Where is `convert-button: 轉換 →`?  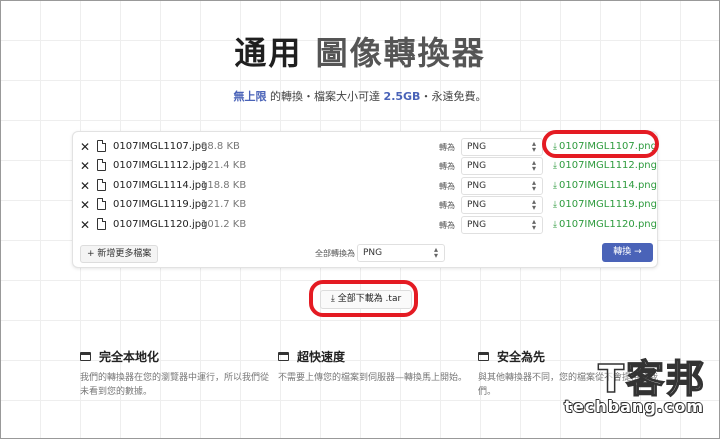 convert-button: 轉換 → is located at coordinates (627, 252).